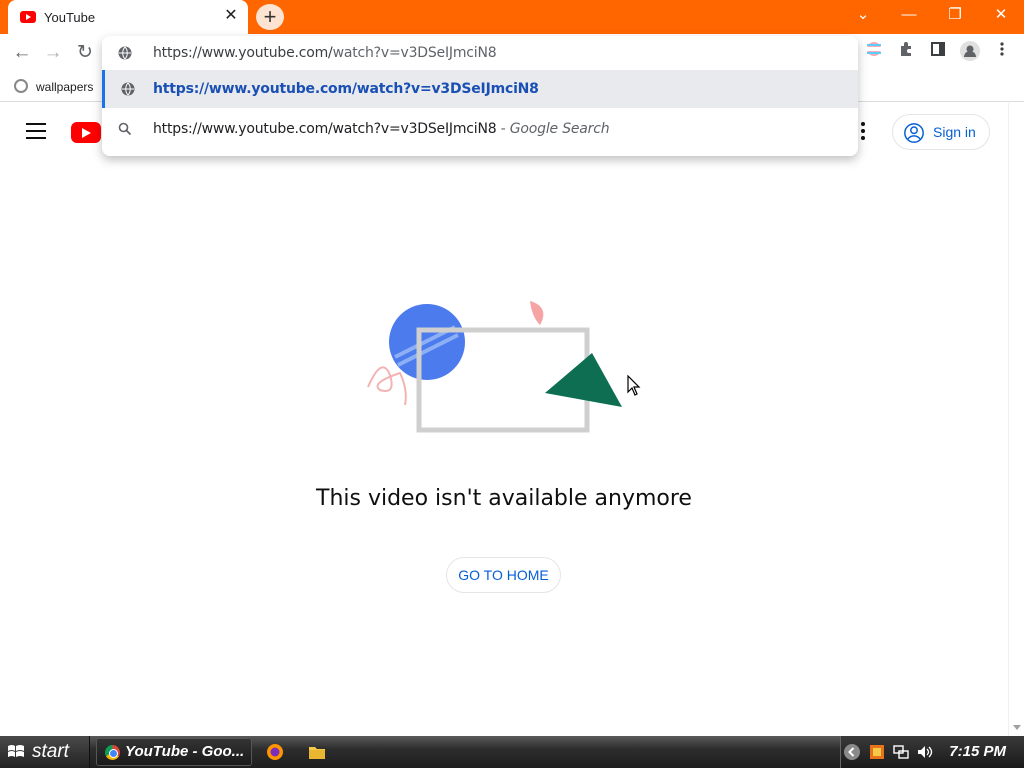 The image size is (1024, 768). Describe the element at coordinates (317, 752) in the screenshot. I see `folder-icon` at that location.